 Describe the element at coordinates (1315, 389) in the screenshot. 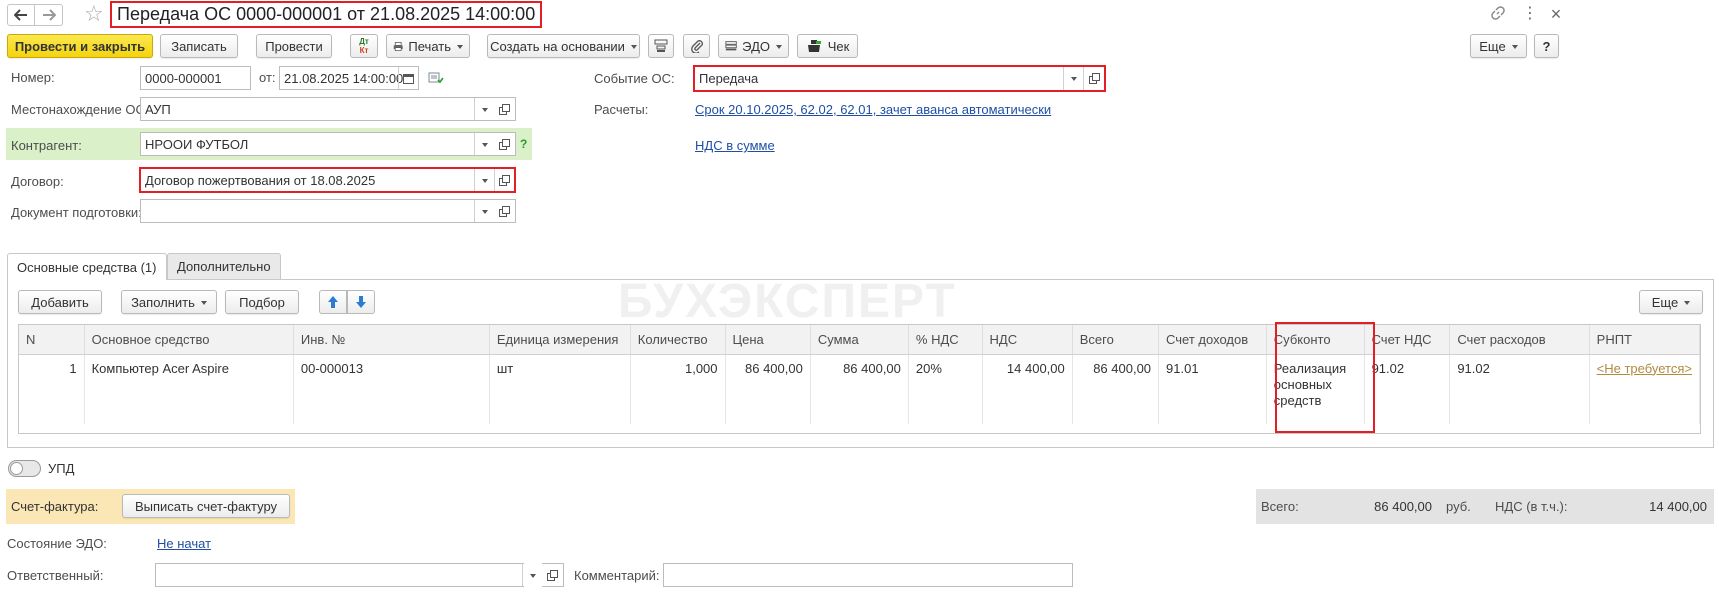

I see `cell-subconto: Реализация основных средств` at that location.